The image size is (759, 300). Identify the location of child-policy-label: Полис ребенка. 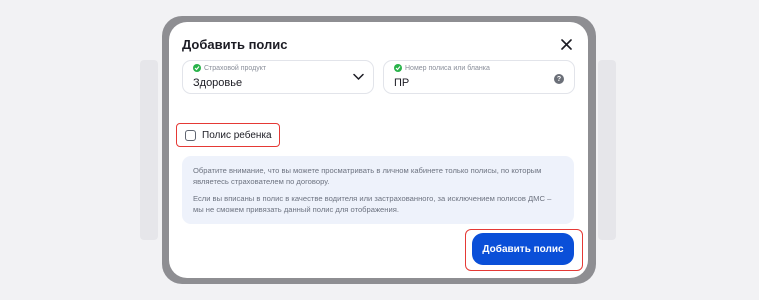
(237, 135).